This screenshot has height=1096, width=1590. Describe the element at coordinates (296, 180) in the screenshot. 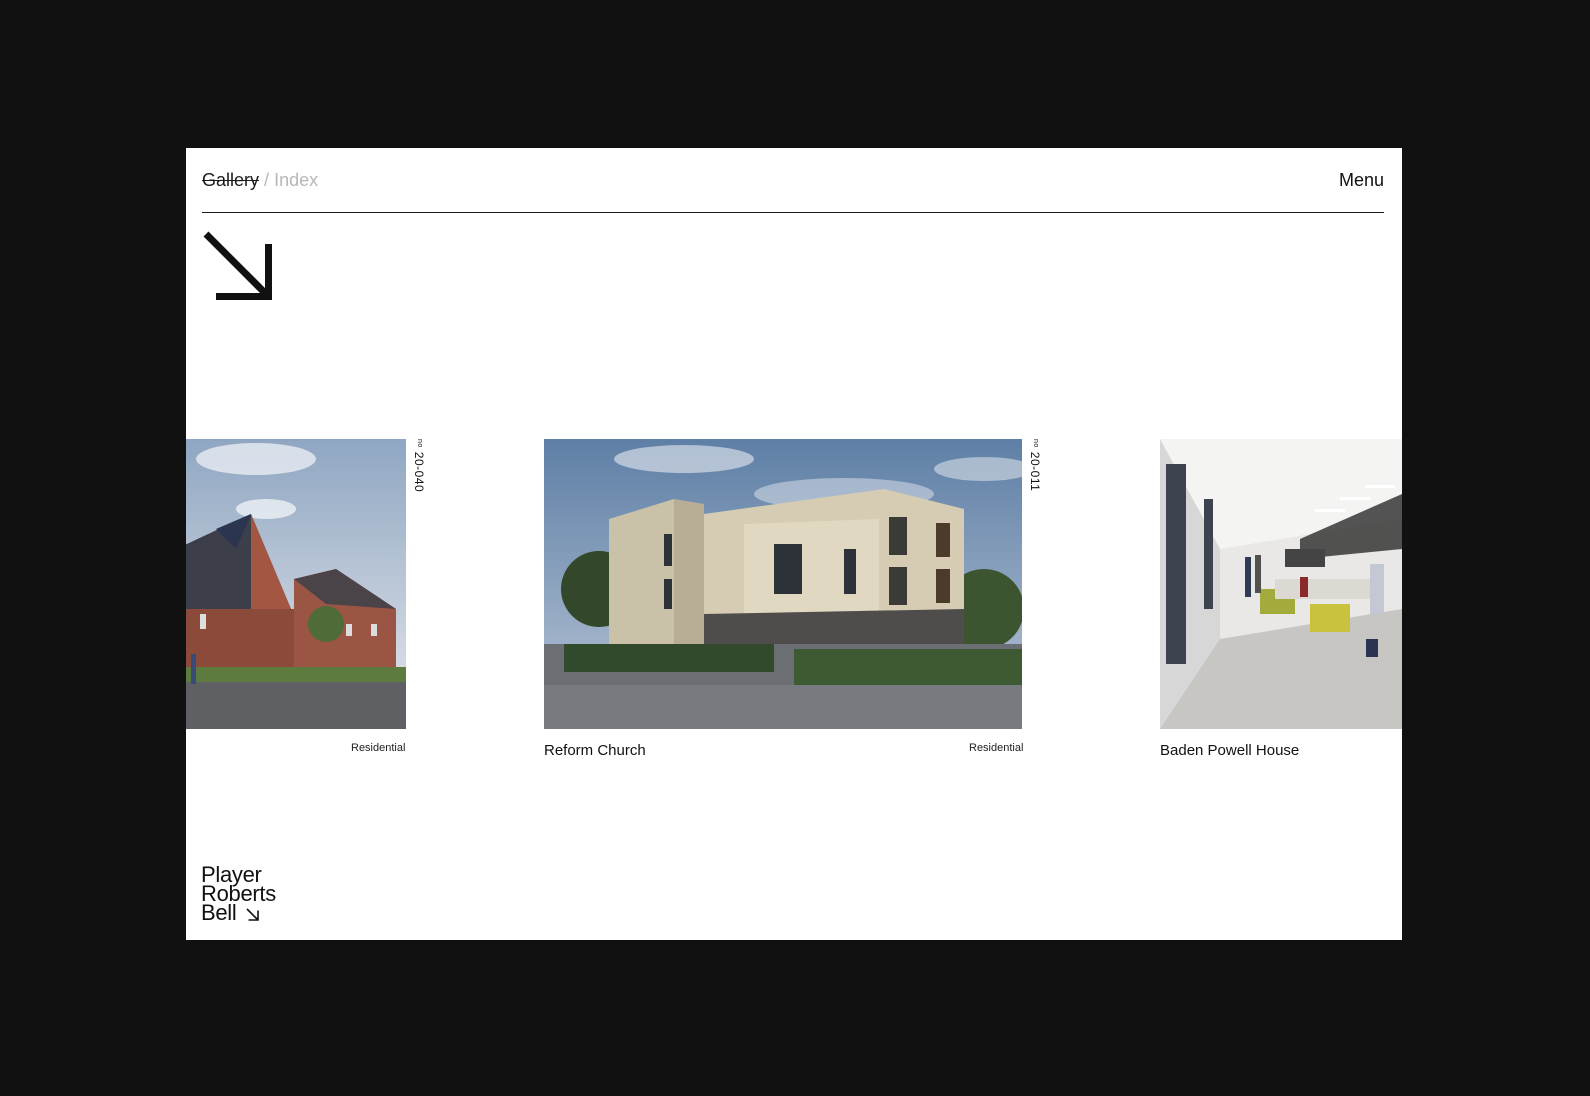

I see `index-link: Index` at that location.